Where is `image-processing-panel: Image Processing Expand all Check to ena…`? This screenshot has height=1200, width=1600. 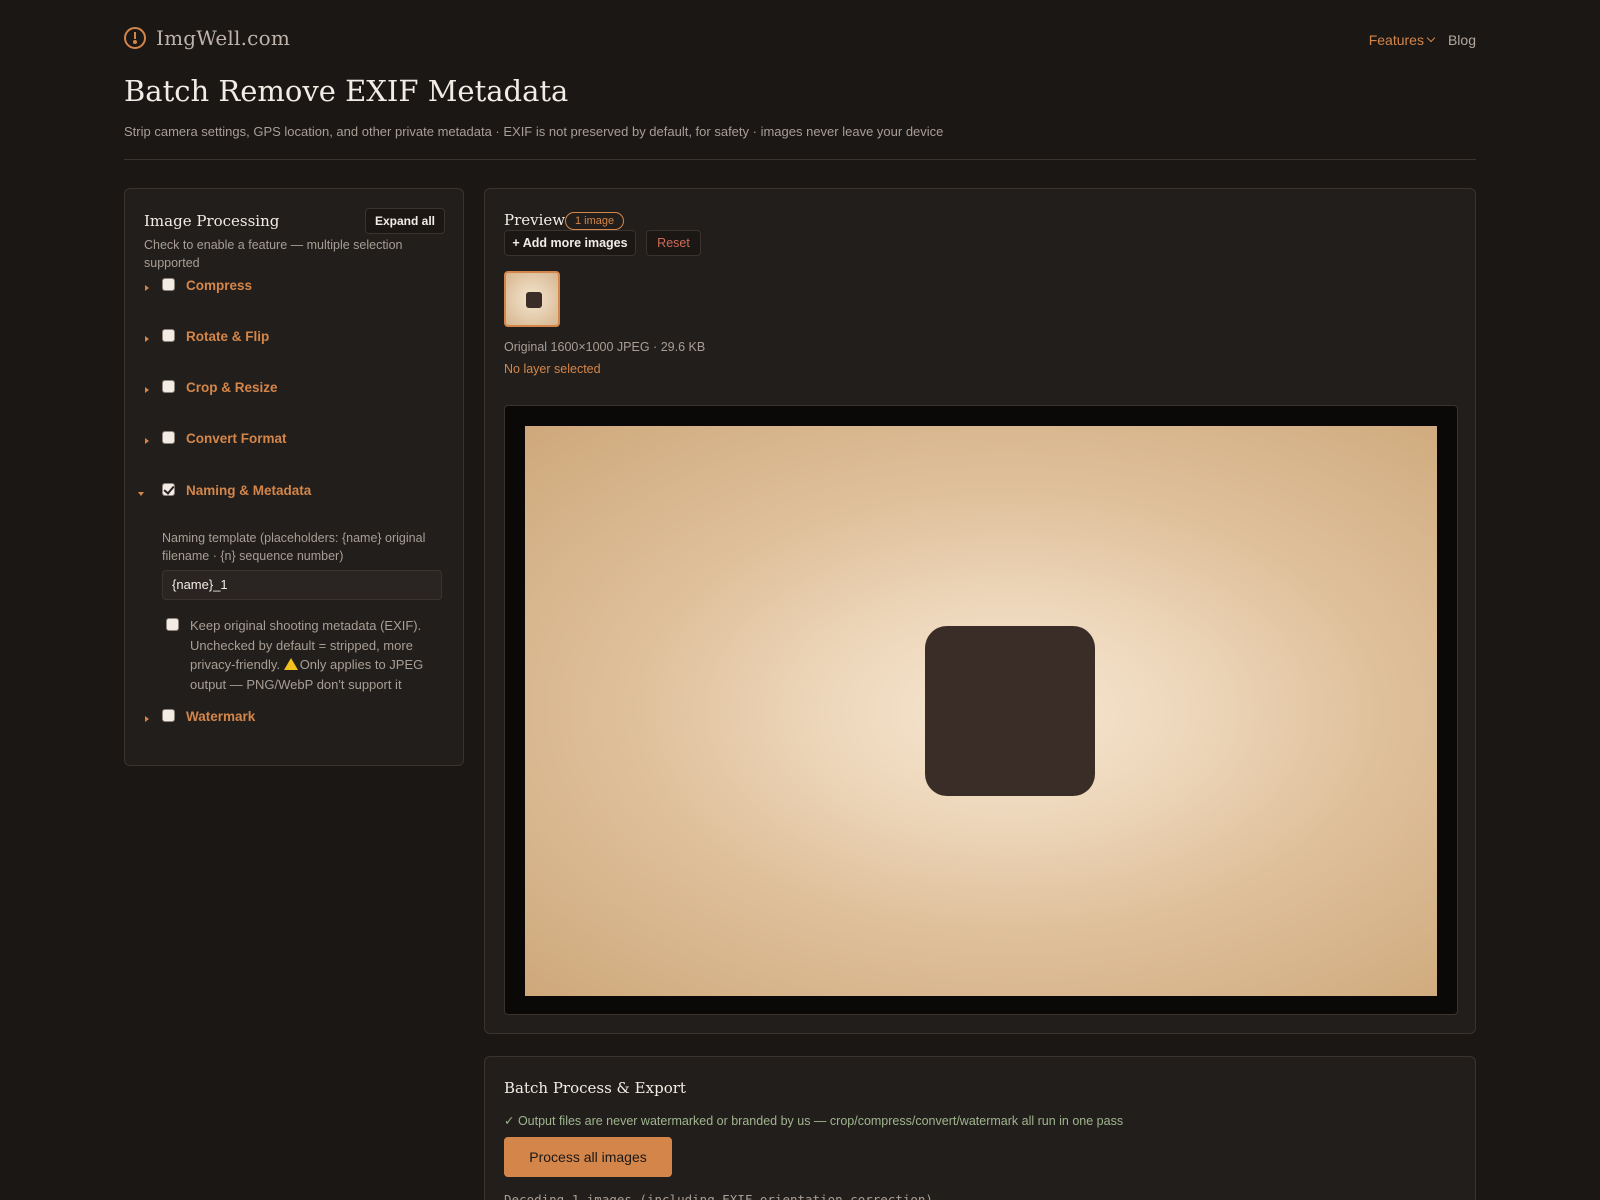
image-processing-panel: Image Processing Expand all Check to ena… is located at coordinates (294, 477).